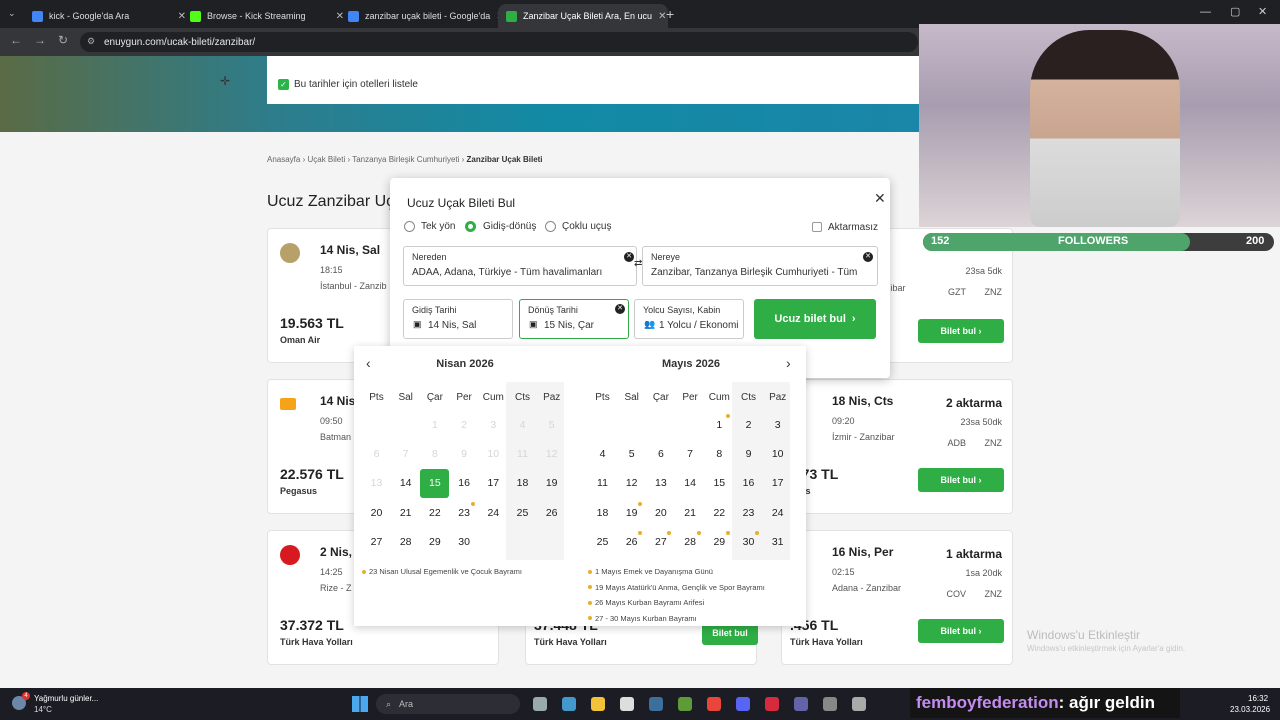 Image resolution: width=1280 pixels, height=720 pixels. Describe the element at coordinates (631, 483) in the screenshot. I see `calendar-day: 12` at that location.